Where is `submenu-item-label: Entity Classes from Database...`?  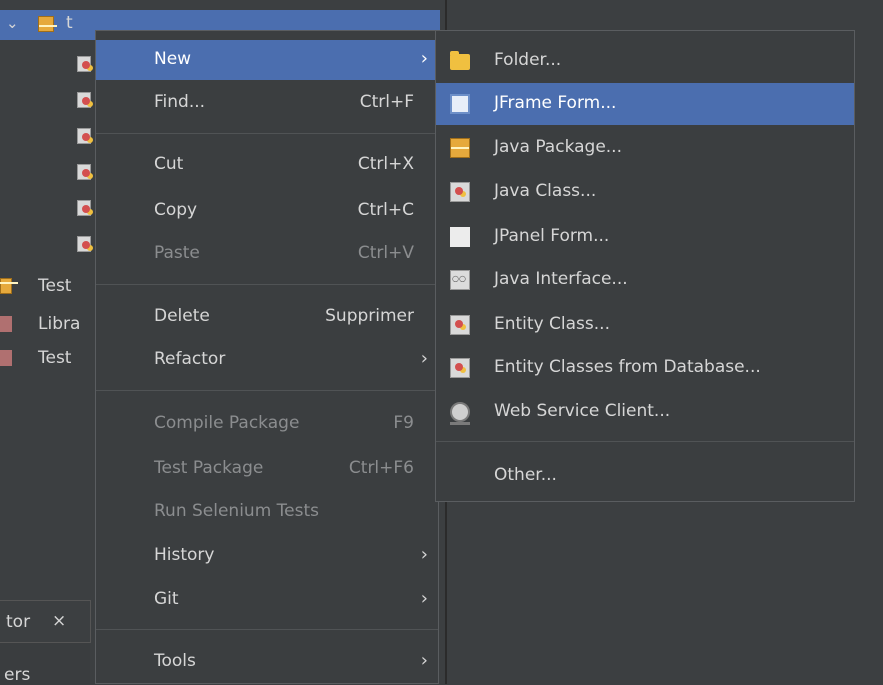 submenu-item-label: Entity Classes from Database... is located at coordinates (627, 367).